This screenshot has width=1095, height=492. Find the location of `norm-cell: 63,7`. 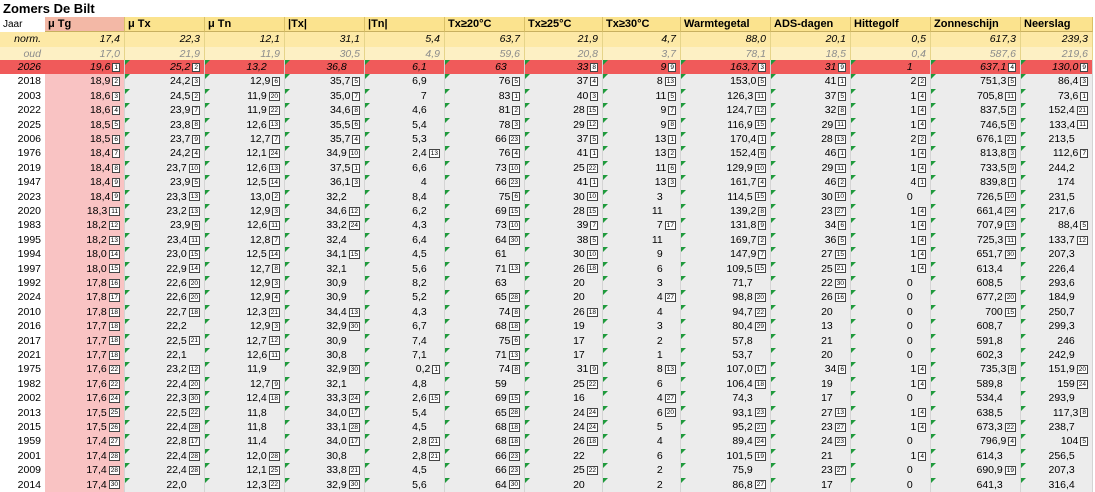

norm-cell: 63,7 is located at coordinates (485, 39).